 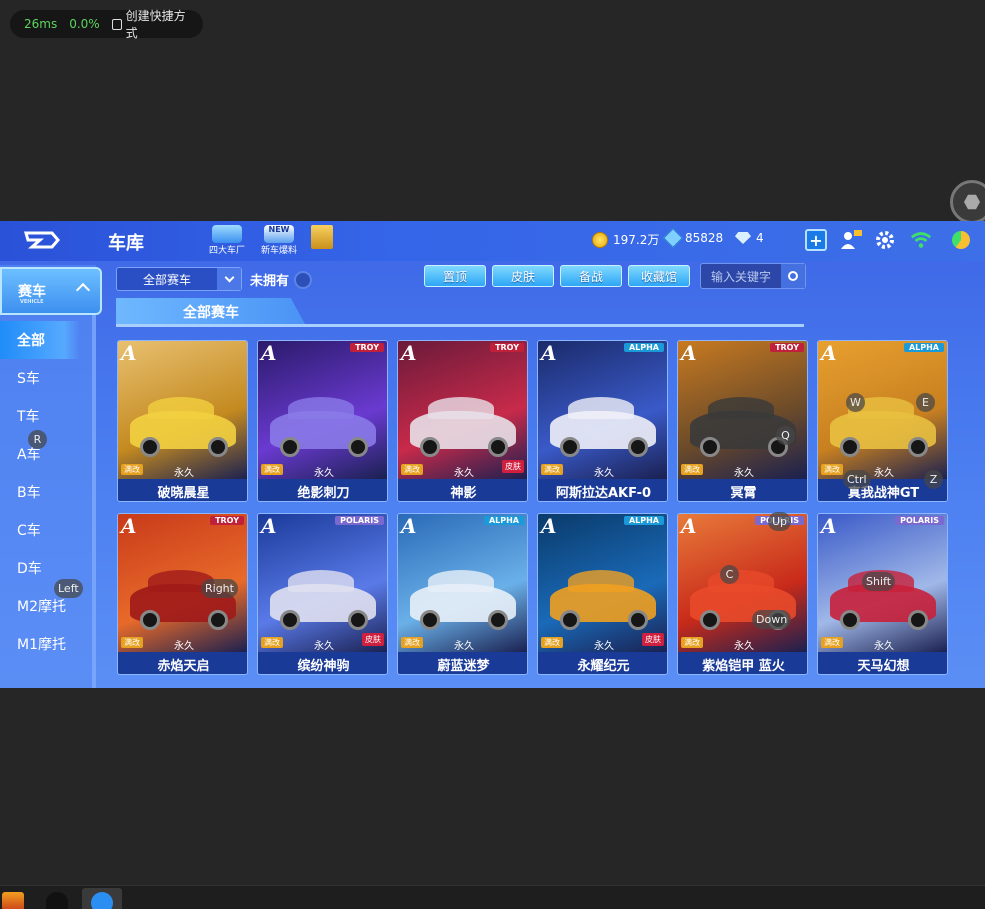 I want to click on taskbar-active-app, so click(x=102, y=898).